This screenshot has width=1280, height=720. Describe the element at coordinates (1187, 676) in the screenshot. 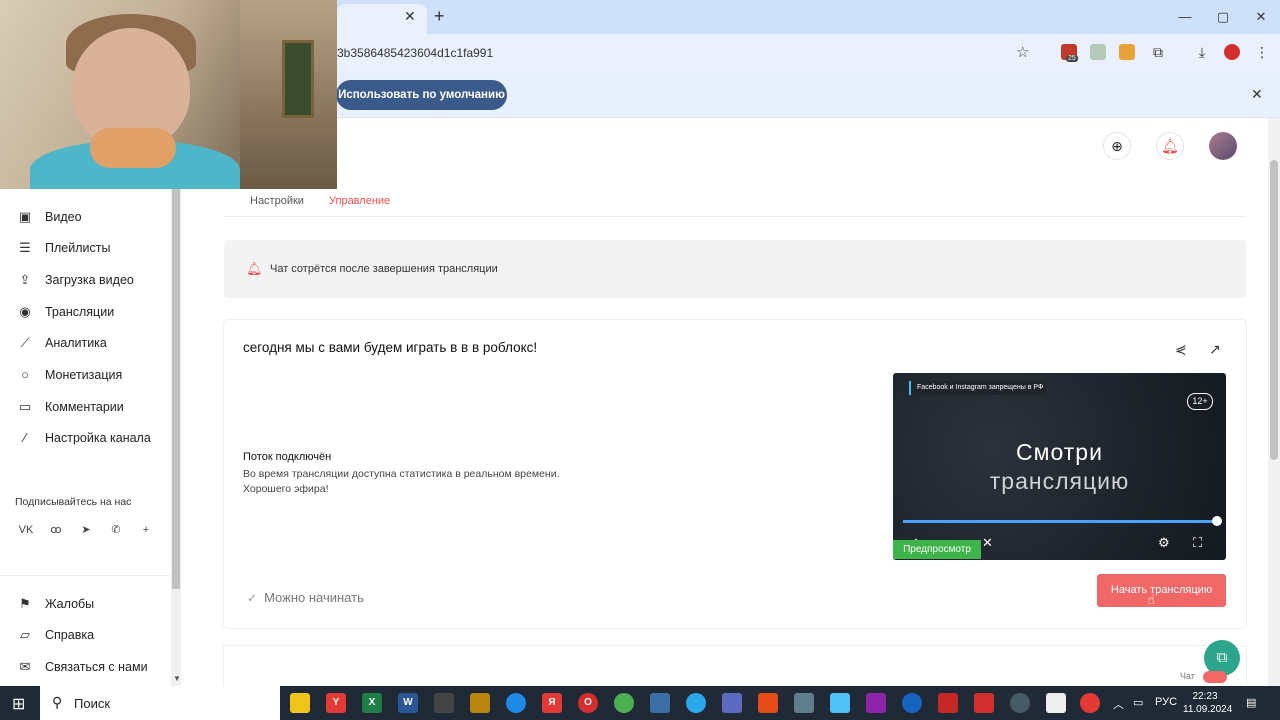

I see `chat-toggle-label: Чат` at that location.